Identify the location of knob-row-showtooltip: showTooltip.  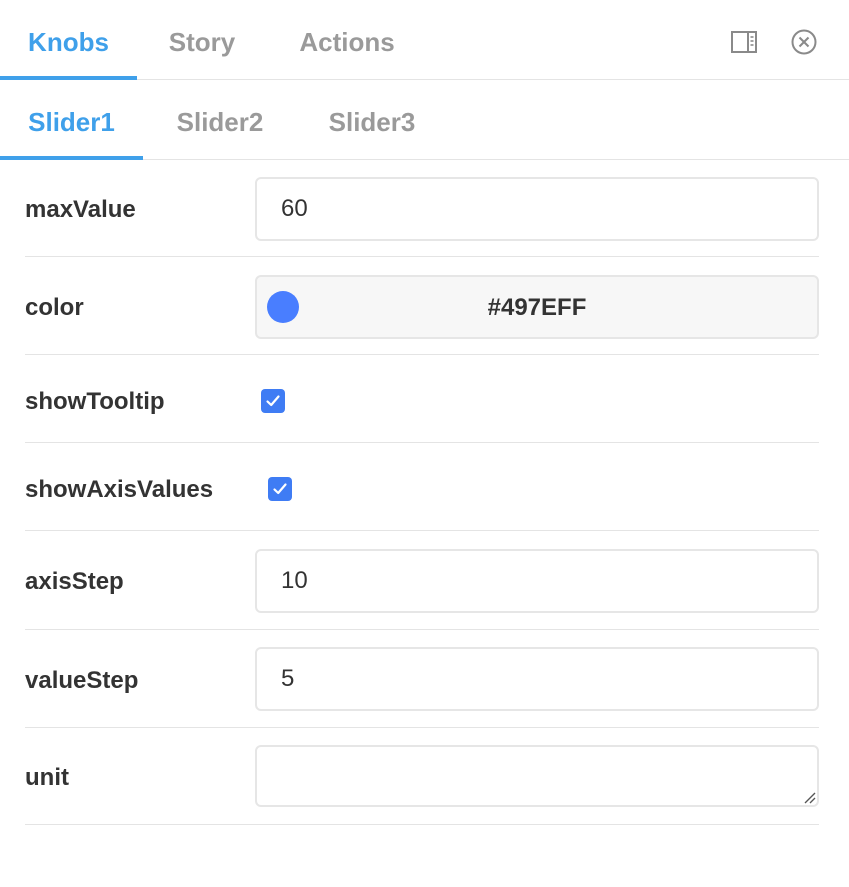
(422, 399).